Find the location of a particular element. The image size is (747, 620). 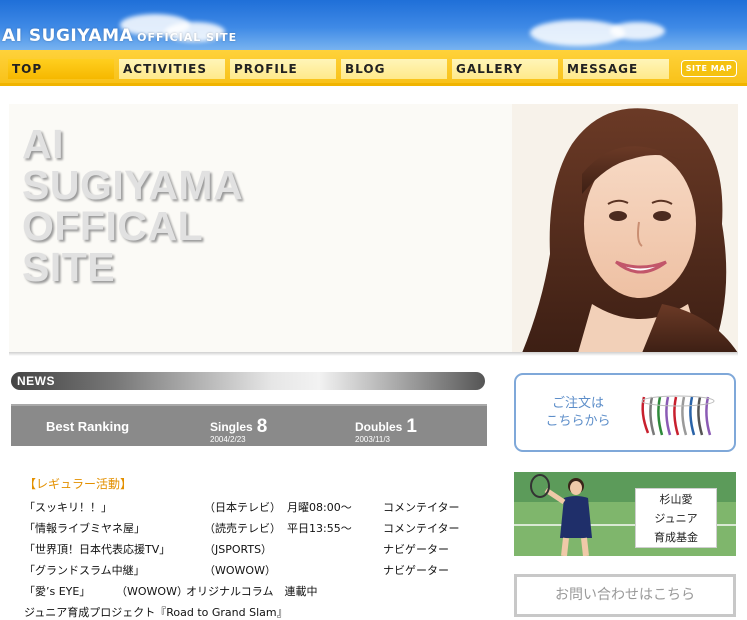

cloud-decoration is located at coordinates (637, 31).